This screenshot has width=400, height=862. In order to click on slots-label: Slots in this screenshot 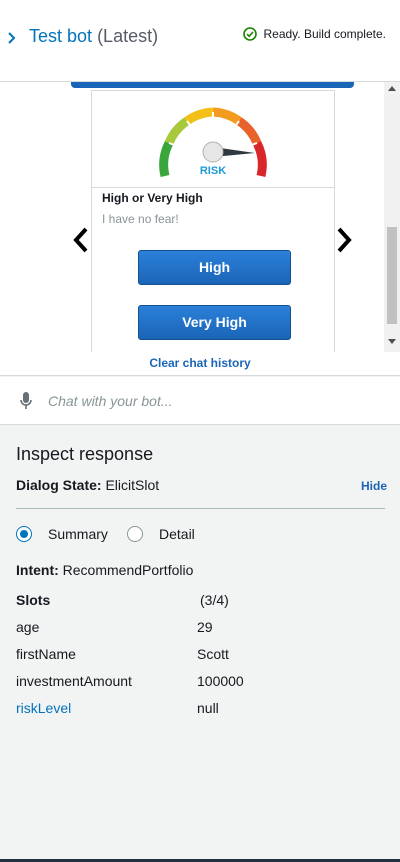, I will do `click(33, 600)`.